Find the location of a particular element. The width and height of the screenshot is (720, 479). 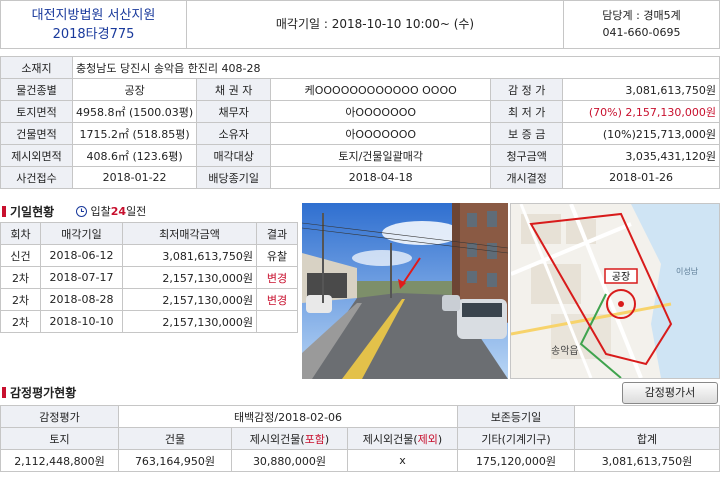

col-header: 건물 is located at coordinates (175, 438).